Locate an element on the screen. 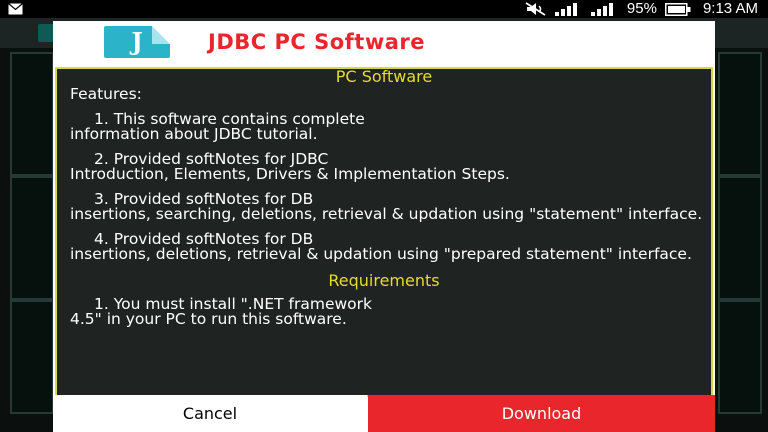 This screenshot has width=768, height=432. cancel-button: Cancel is located at coordinates (210, 413).